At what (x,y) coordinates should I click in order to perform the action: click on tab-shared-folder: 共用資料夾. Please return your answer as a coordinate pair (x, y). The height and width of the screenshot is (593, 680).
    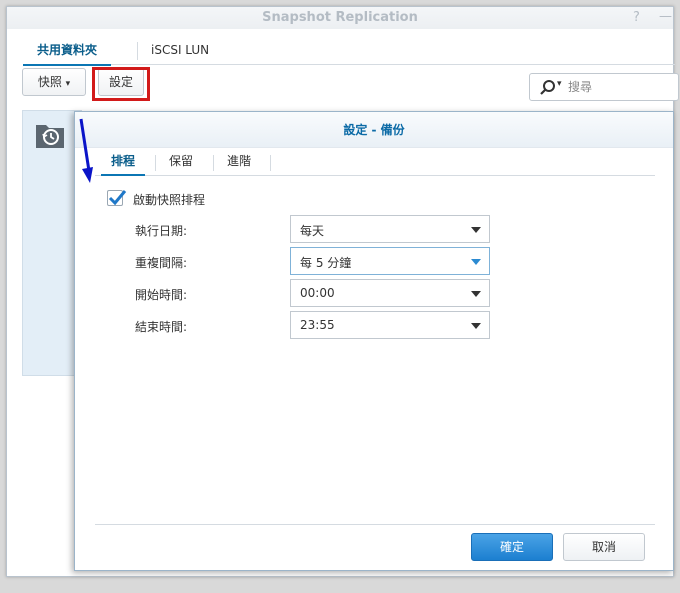
    Looking at the image, I should click on (67, 52).